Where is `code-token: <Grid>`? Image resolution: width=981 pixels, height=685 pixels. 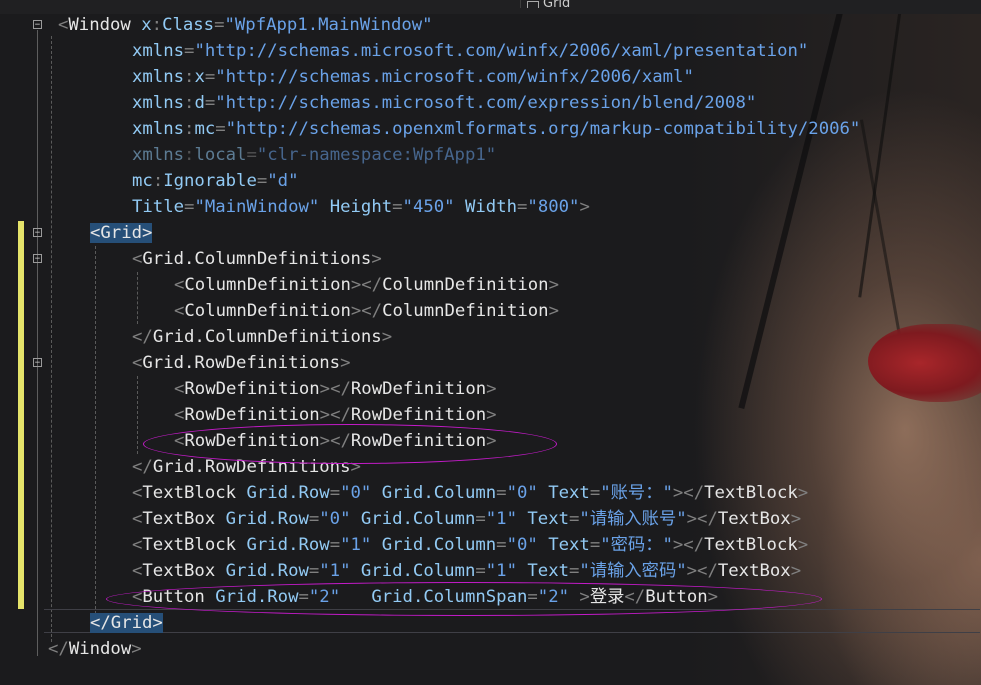 code-token: <Grid> is located at coordinates (121, 233).